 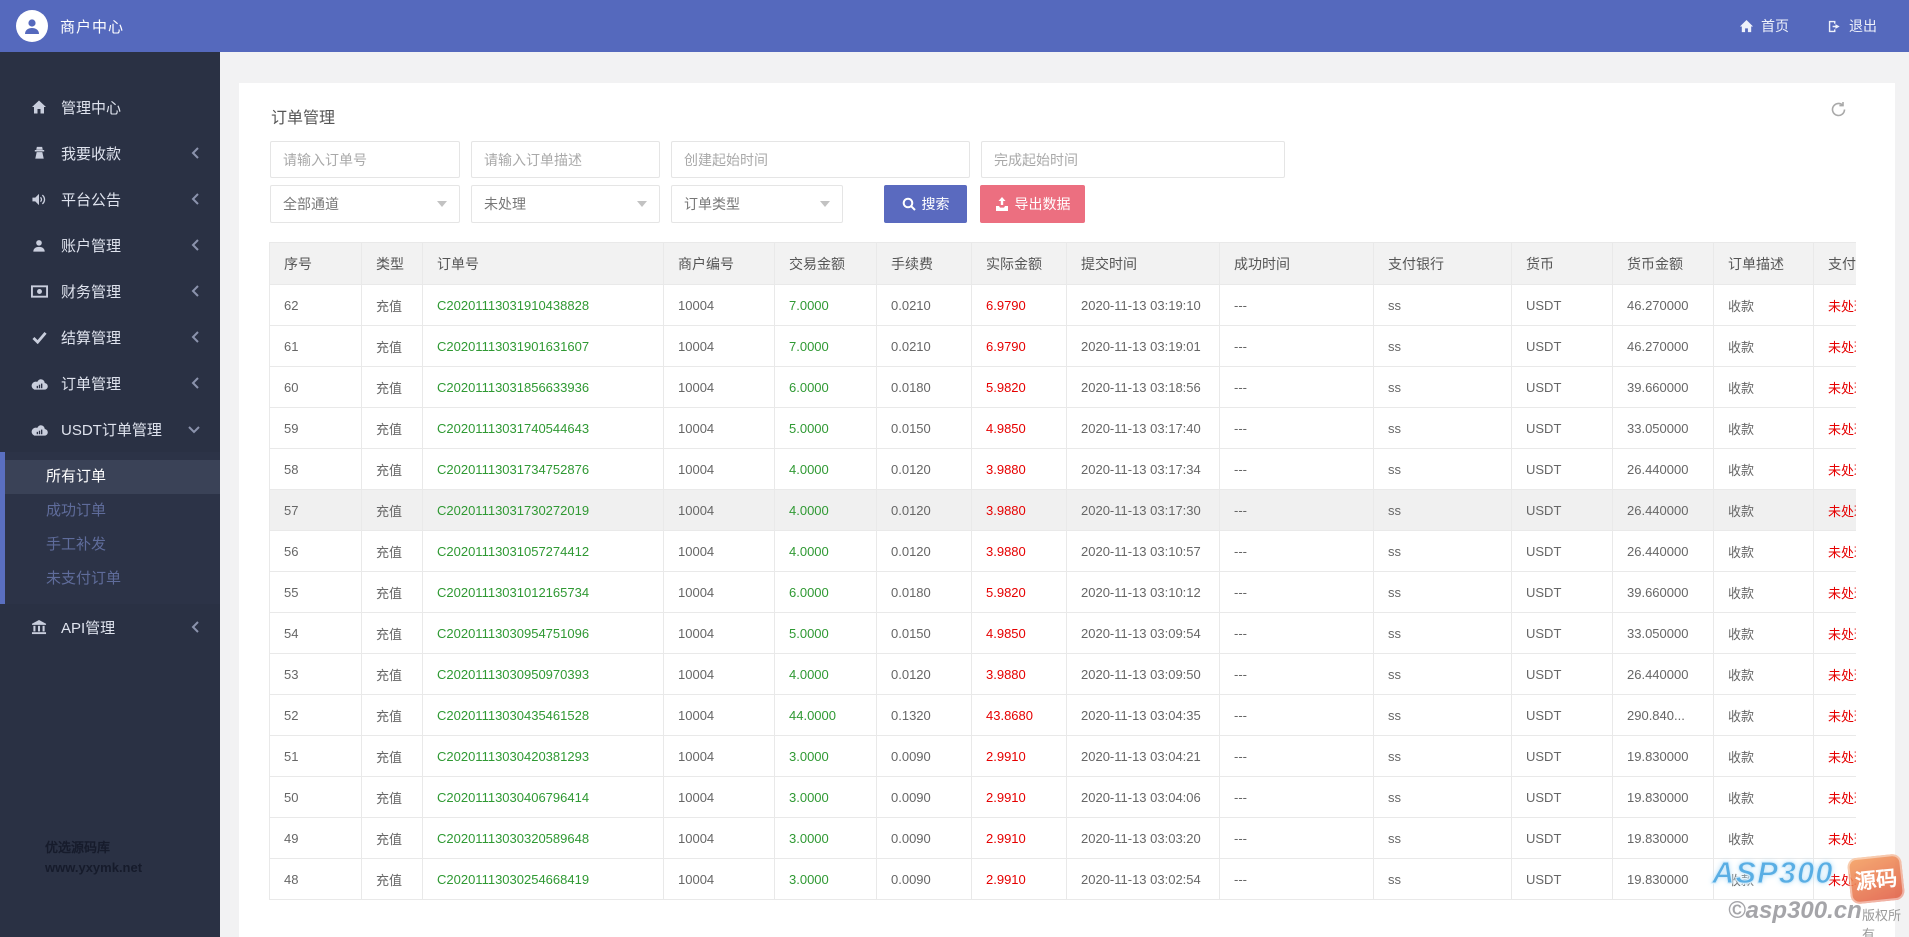 I want to click on channel-select: 全部通道, so click(x=365, y=204).